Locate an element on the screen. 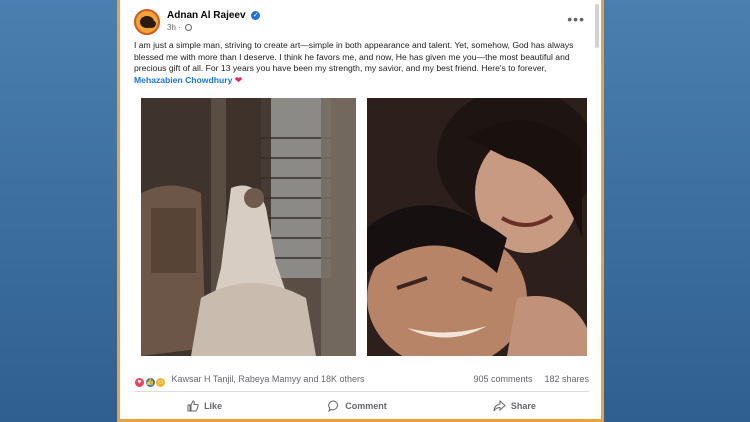 The width and height of the screenshot is (750, 422). scrollbar is located at coordinates (597, 26).